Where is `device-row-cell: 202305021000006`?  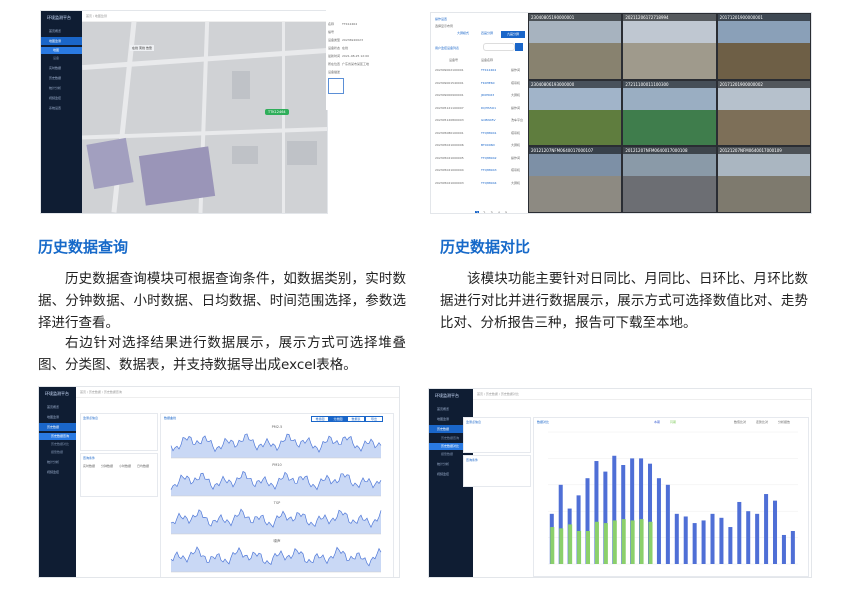 device-row-cell: 202305021000006 is located at coordinates (449, 145).